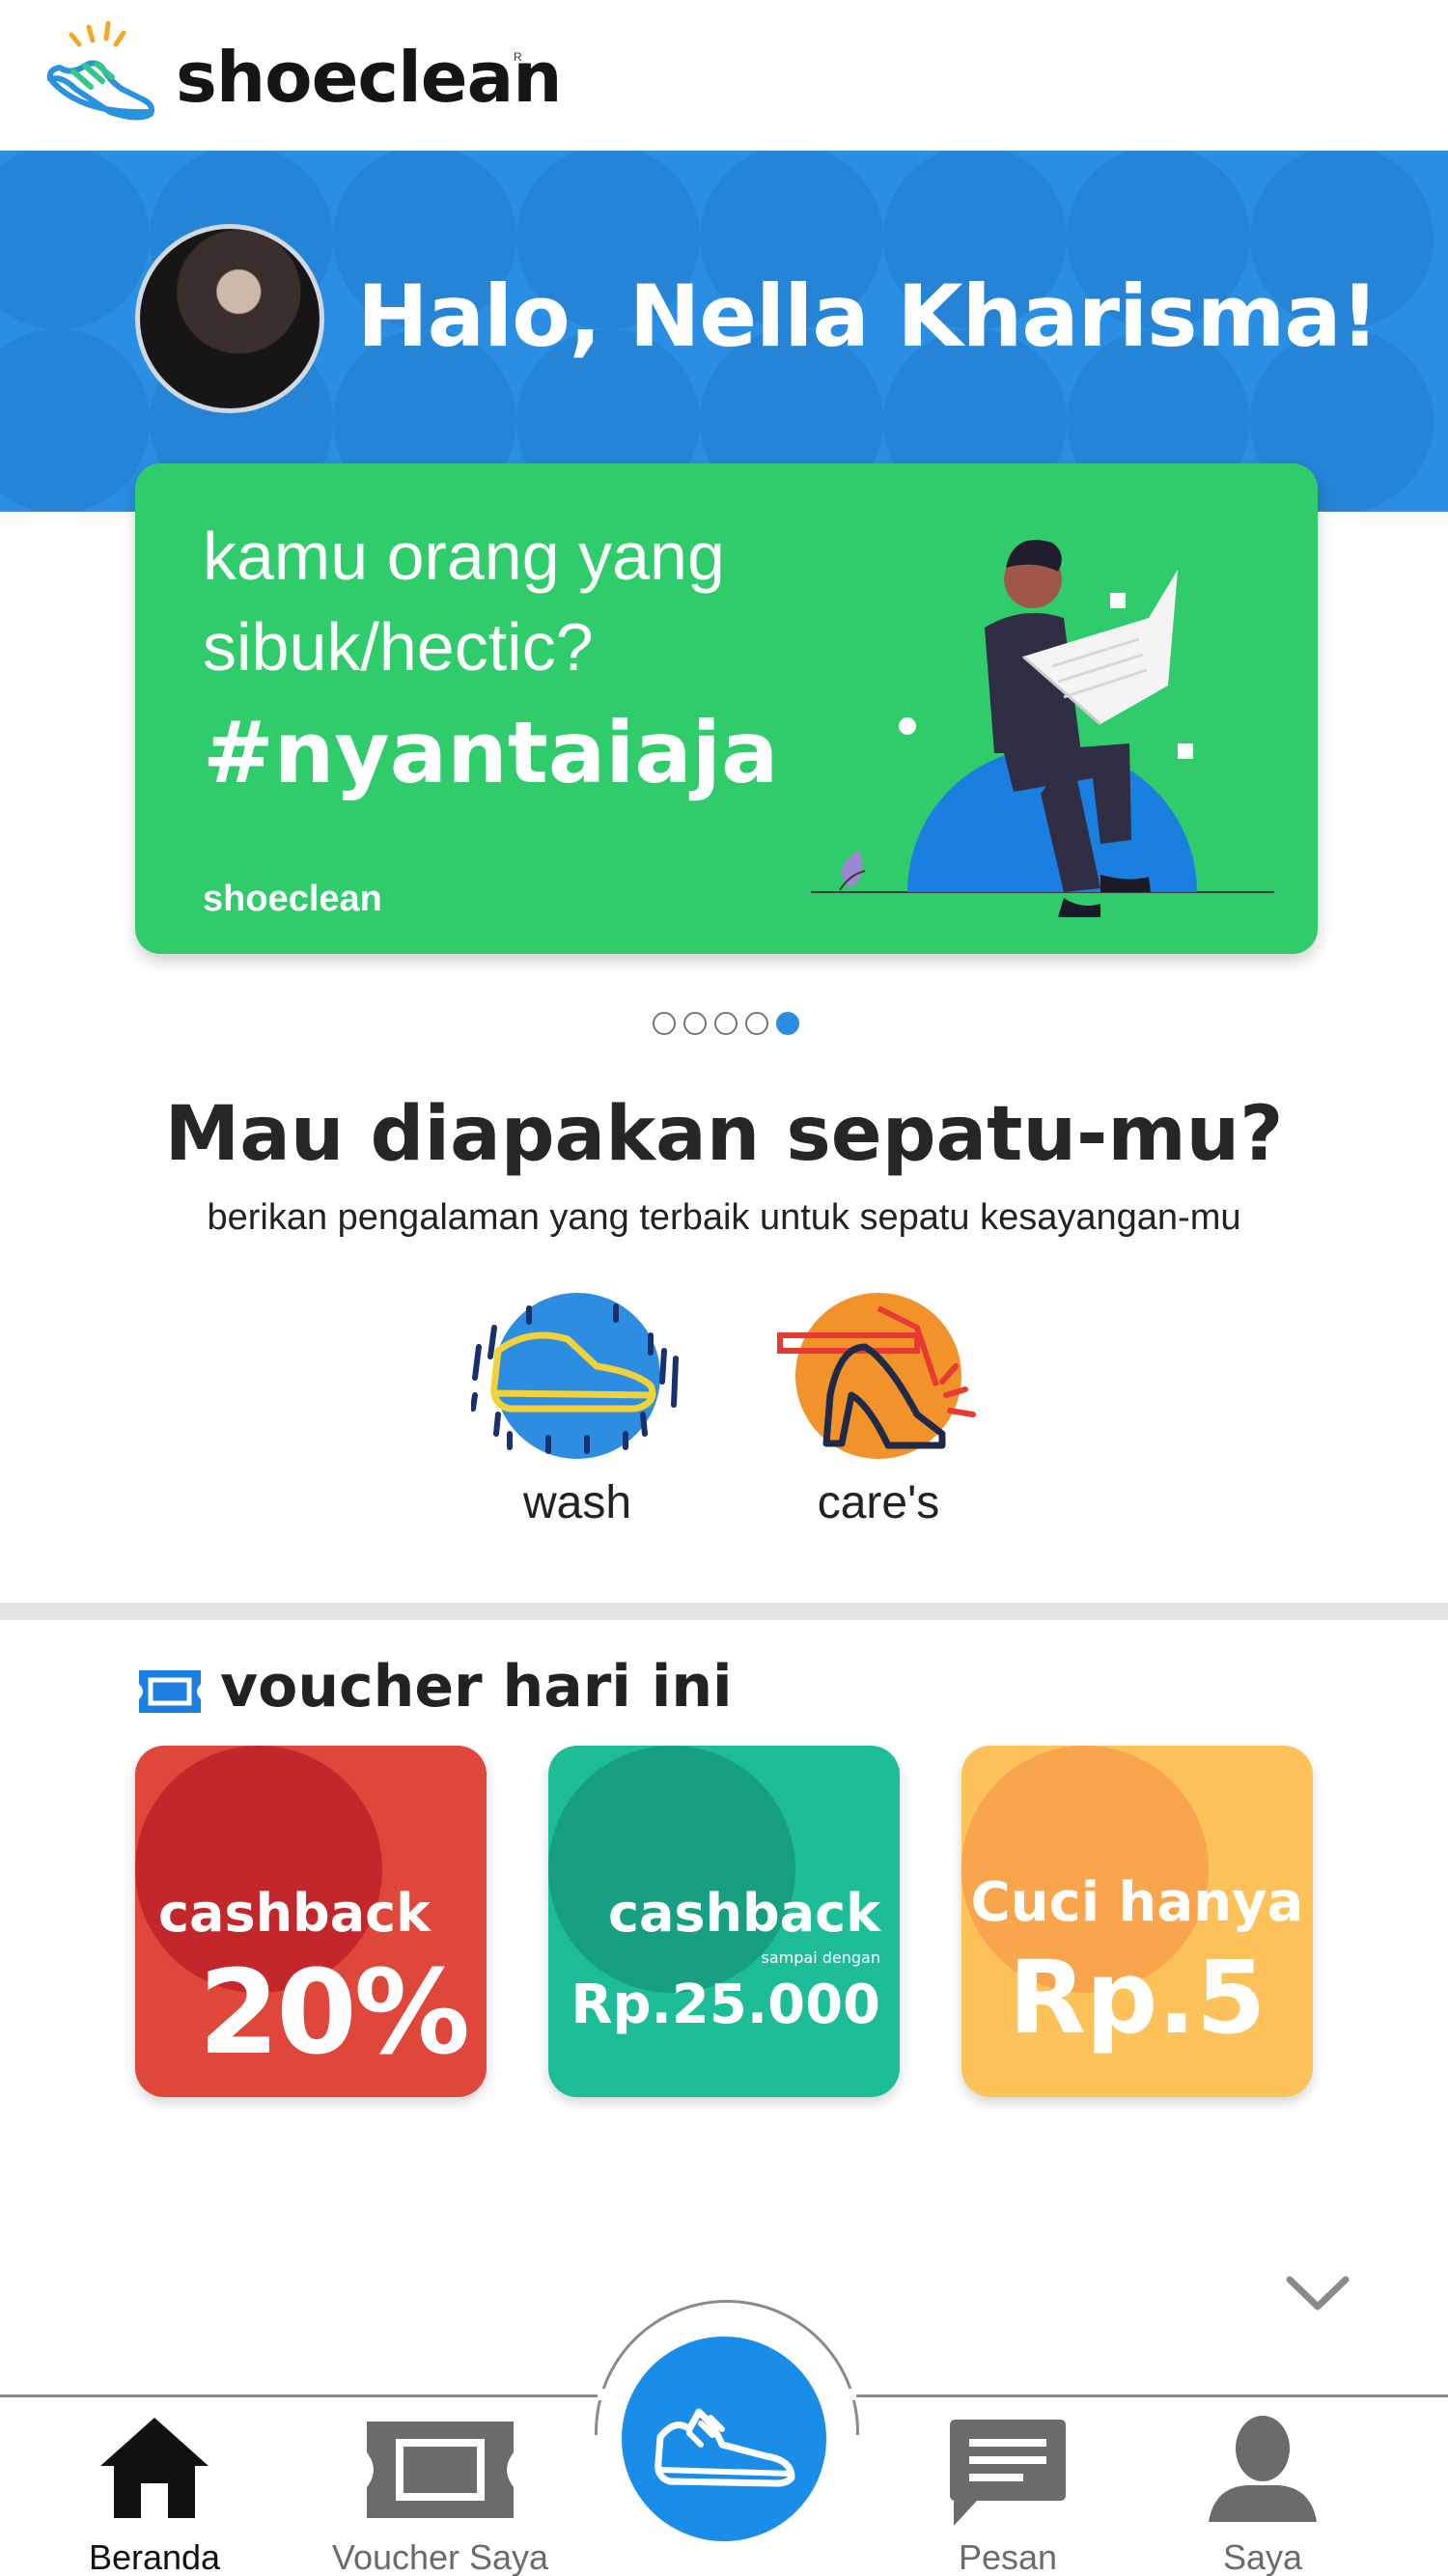 The width and height of the screenshot is (1448, 2576). What do you see at coordinates (1262, 2557) in the screenshot?
I see `nav-profile-label: Saya` at bounding box center [1262, 2557].